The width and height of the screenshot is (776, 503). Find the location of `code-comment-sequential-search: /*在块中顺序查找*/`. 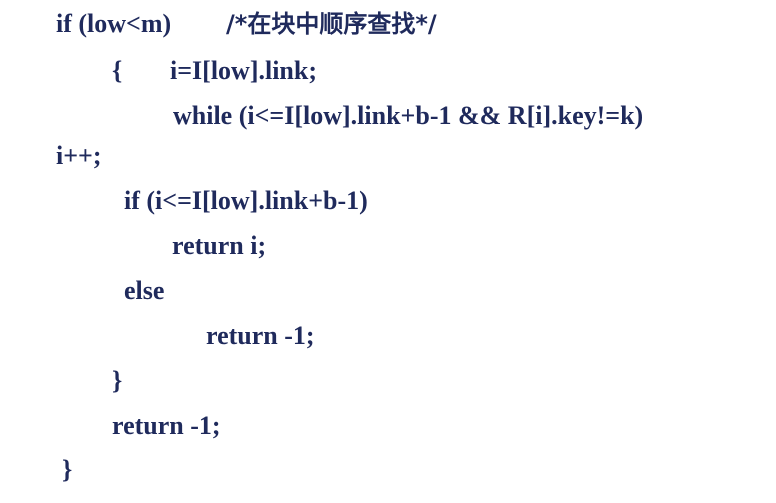

code-comment-sequential-search: /*在块中顺序查找*/ is located at coordinates (331, 24).